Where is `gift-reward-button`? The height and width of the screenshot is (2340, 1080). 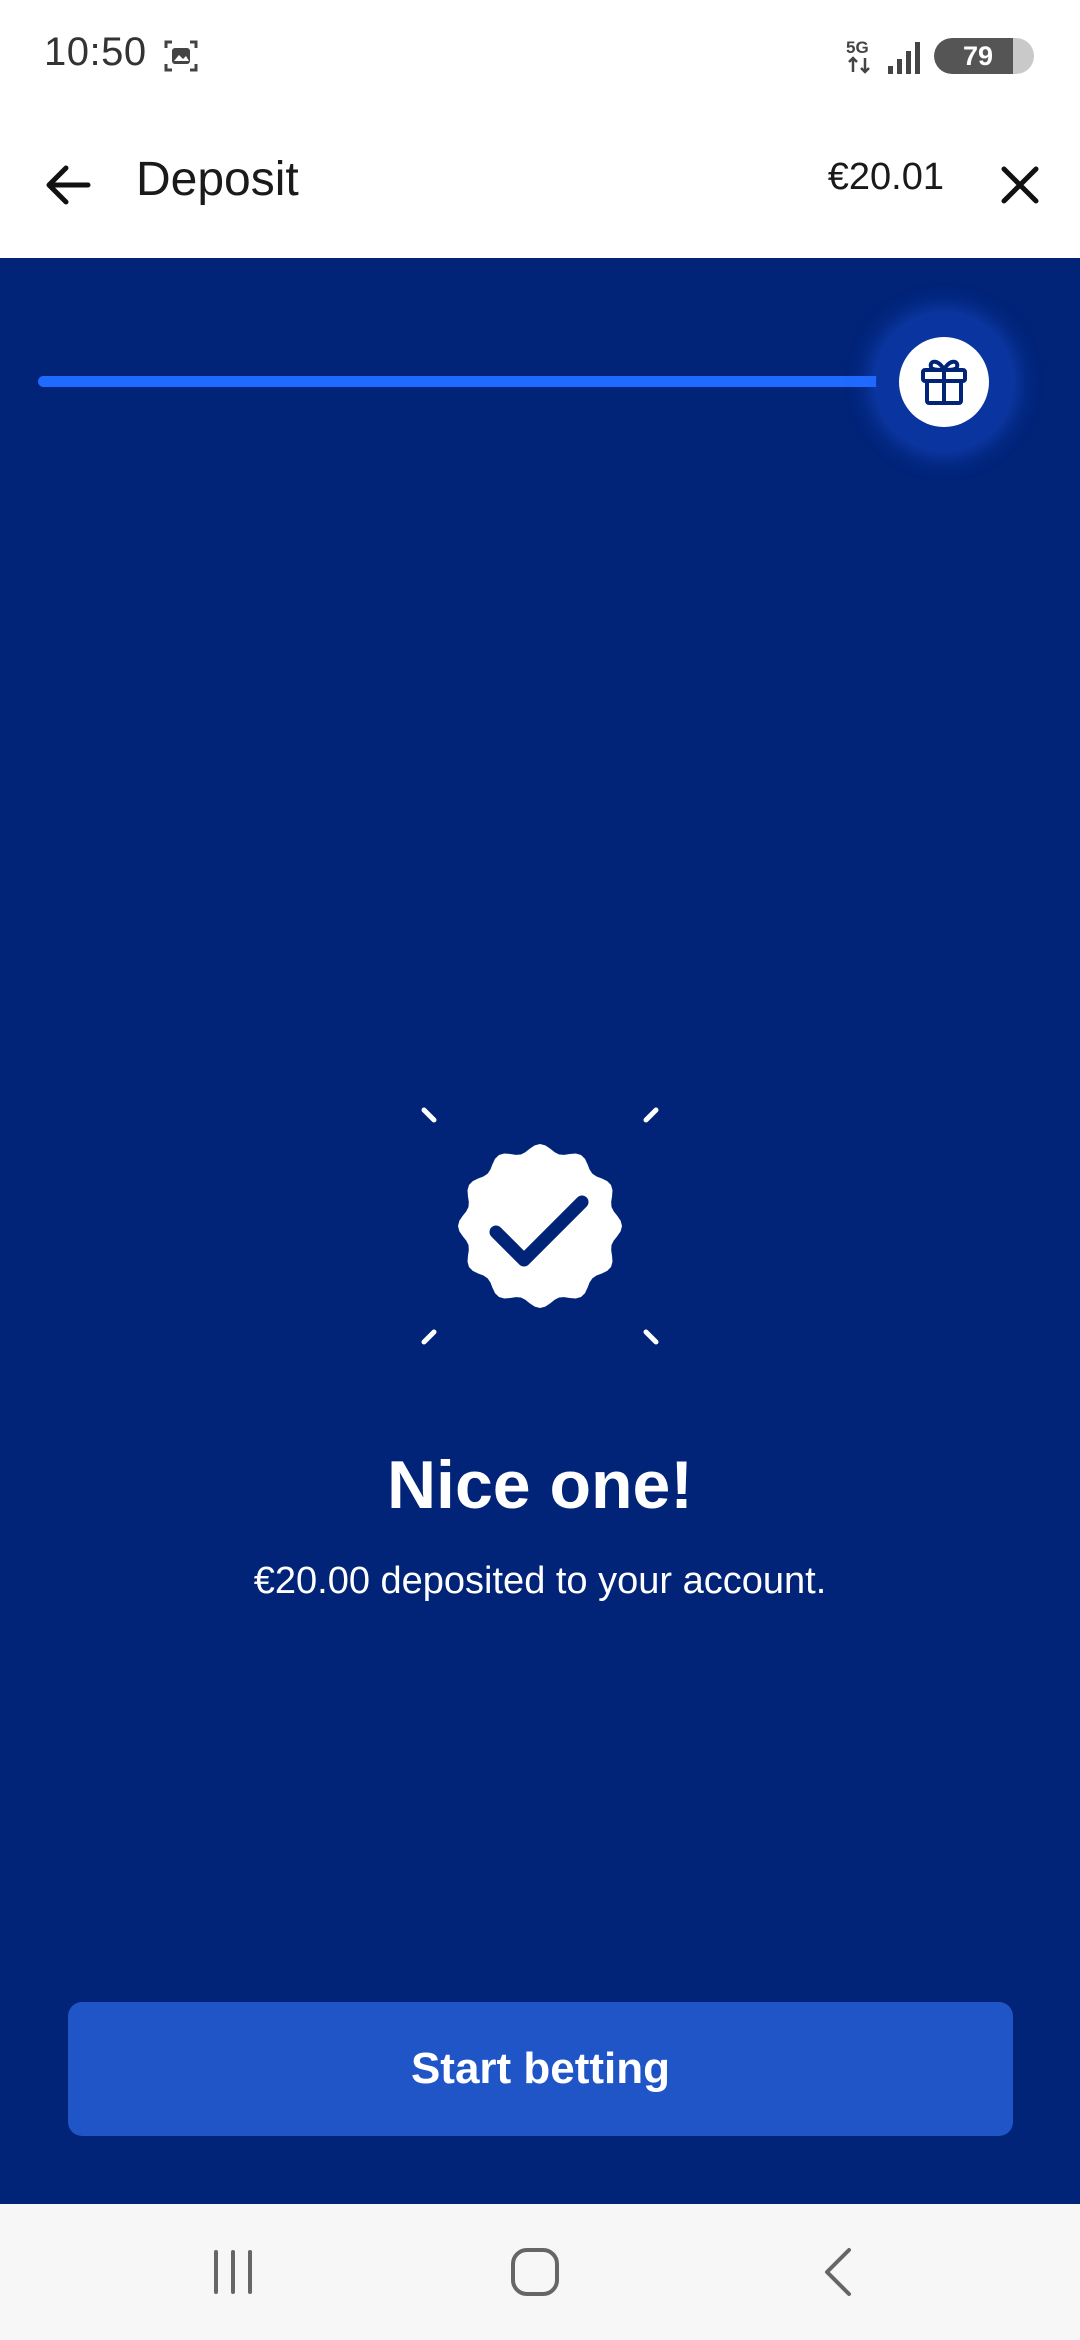
gift-reward-button is located at coordinates (944, 382).